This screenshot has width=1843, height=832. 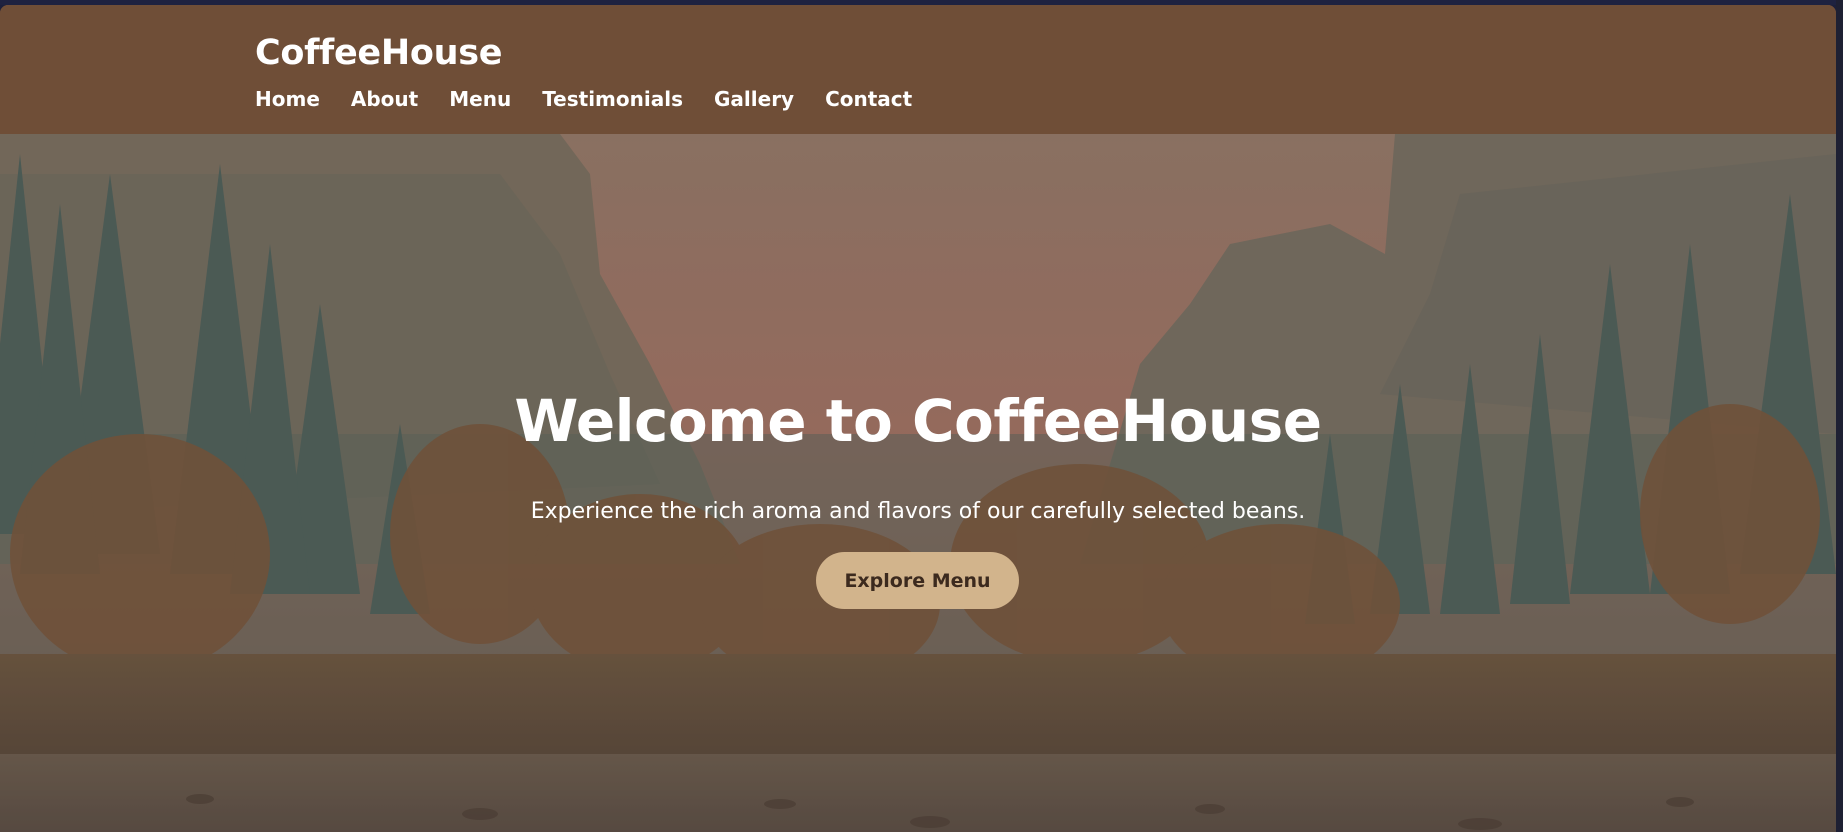 What do you see at coordinates (384, 99) in the screenshot?
I see `nav-link-about: About` at bounding box center [384, 99].